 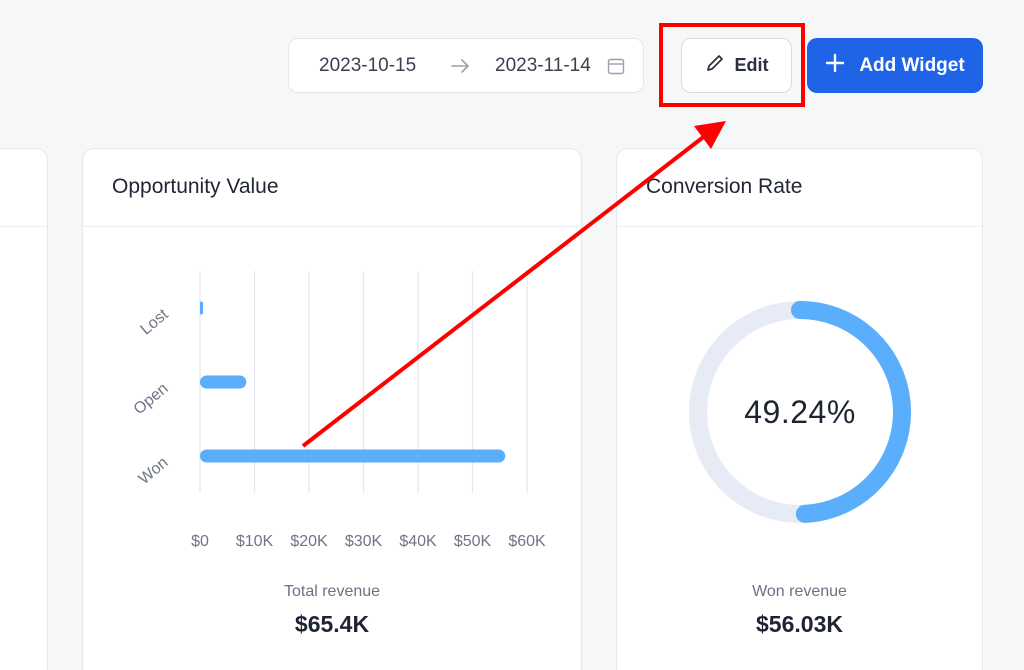 What do you see at coordinates (364, 541) in the screenshot?
I see `x-tick-label: $30K` at bounding box center [364, 541].